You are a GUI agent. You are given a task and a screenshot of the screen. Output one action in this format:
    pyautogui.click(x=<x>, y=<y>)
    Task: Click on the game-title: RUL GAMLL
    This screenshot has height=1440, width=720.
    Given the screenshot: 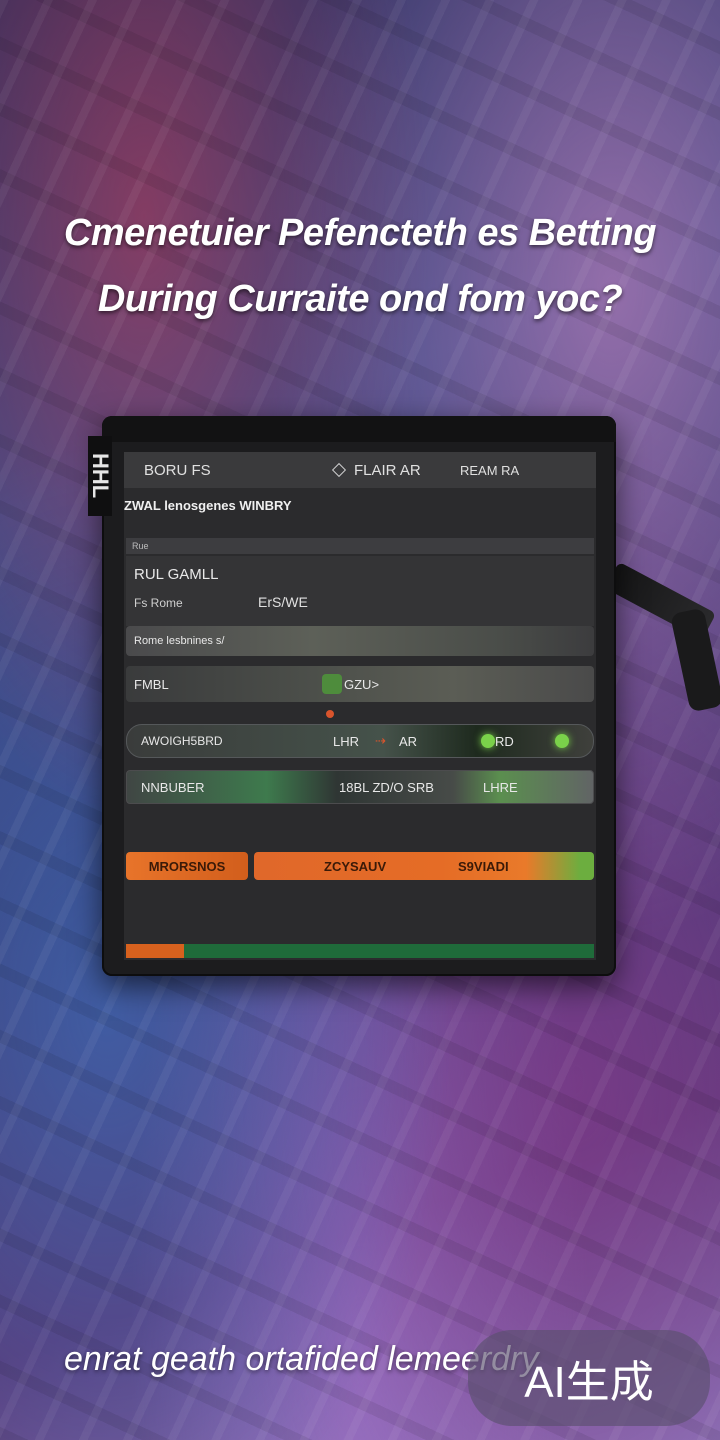 What is the action you would take?
    pyautogui.click(x=176, y=574)
    